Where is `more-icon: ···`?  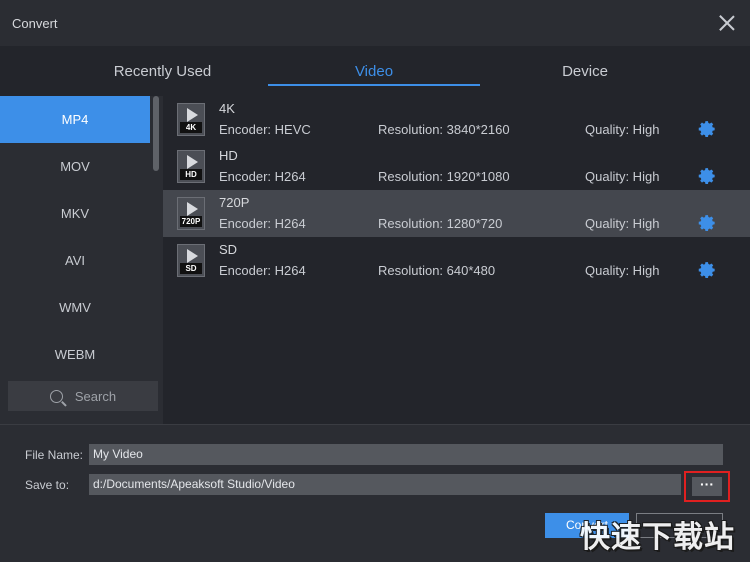
more-icon: ··· is located at coordinates (707, 486).